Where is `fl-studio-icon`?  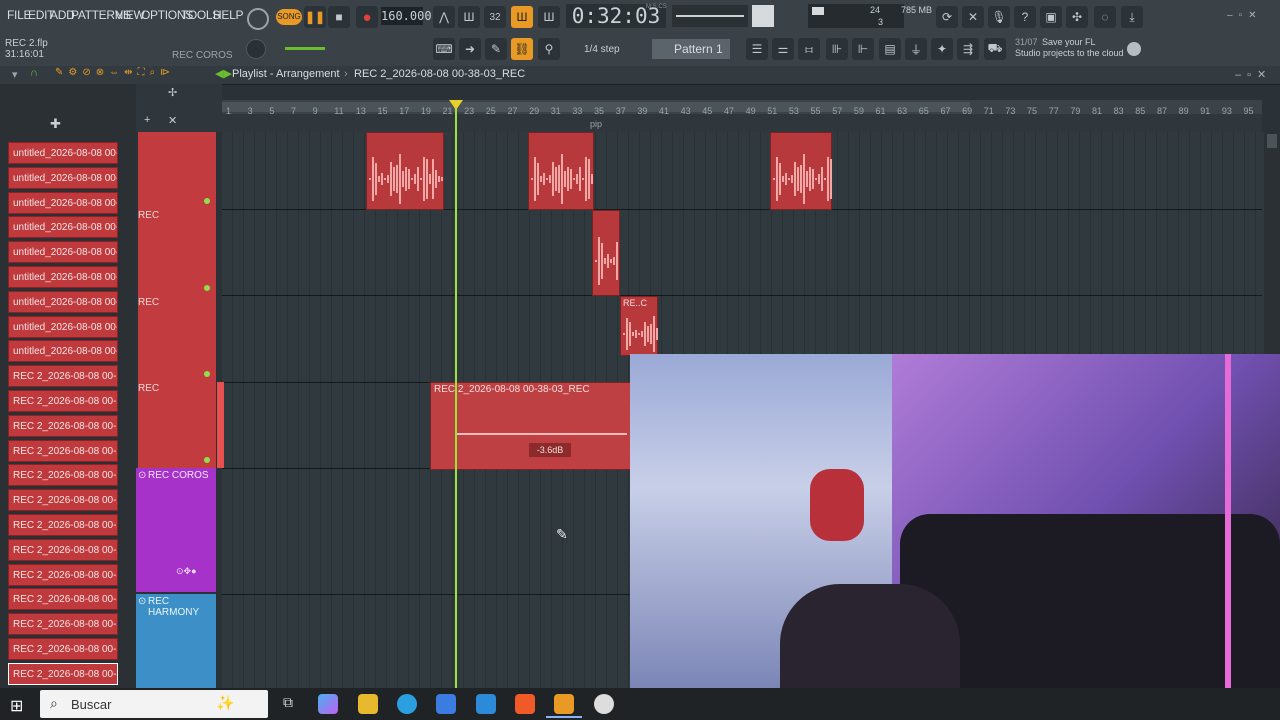
fl-studio-icon is located at coordinates (564, 704).